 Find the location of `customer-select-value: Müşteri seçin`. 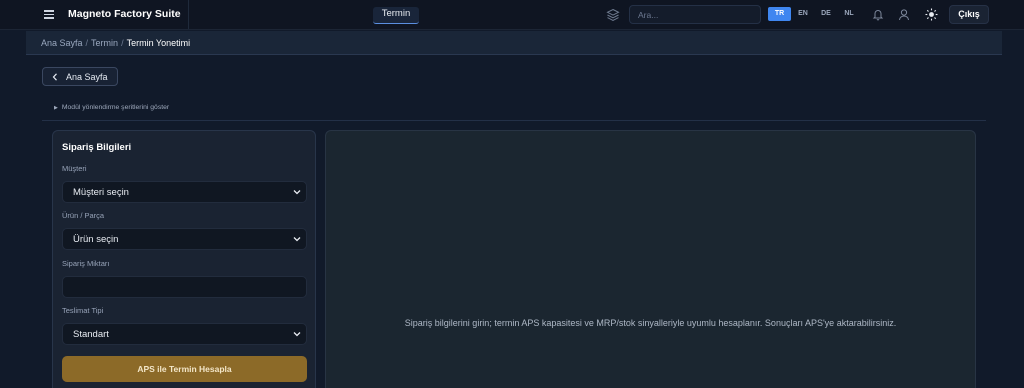

customer-select-value: Müşteri seçin is located at coordinates (101, 192).